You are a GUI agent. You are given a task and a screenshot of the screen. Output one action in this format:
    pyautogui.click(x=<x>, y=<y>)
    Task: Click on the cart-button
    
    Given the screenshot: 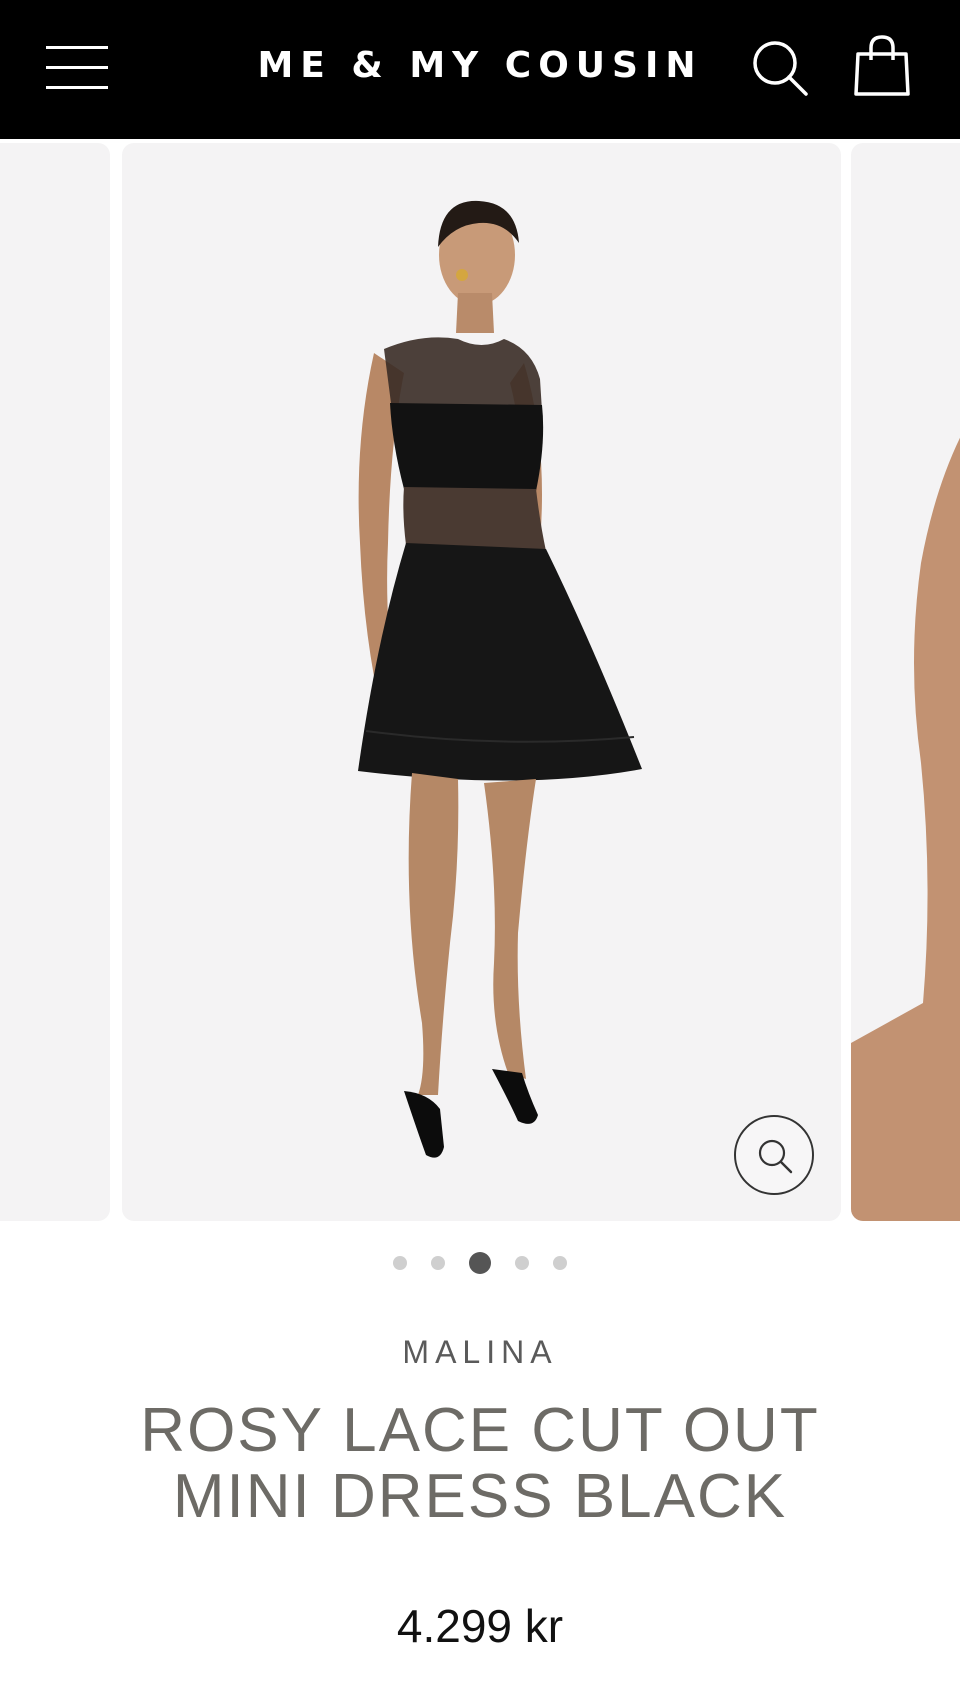 What is the action you would take?
    pyautogui.click(x=882, y=66)
    